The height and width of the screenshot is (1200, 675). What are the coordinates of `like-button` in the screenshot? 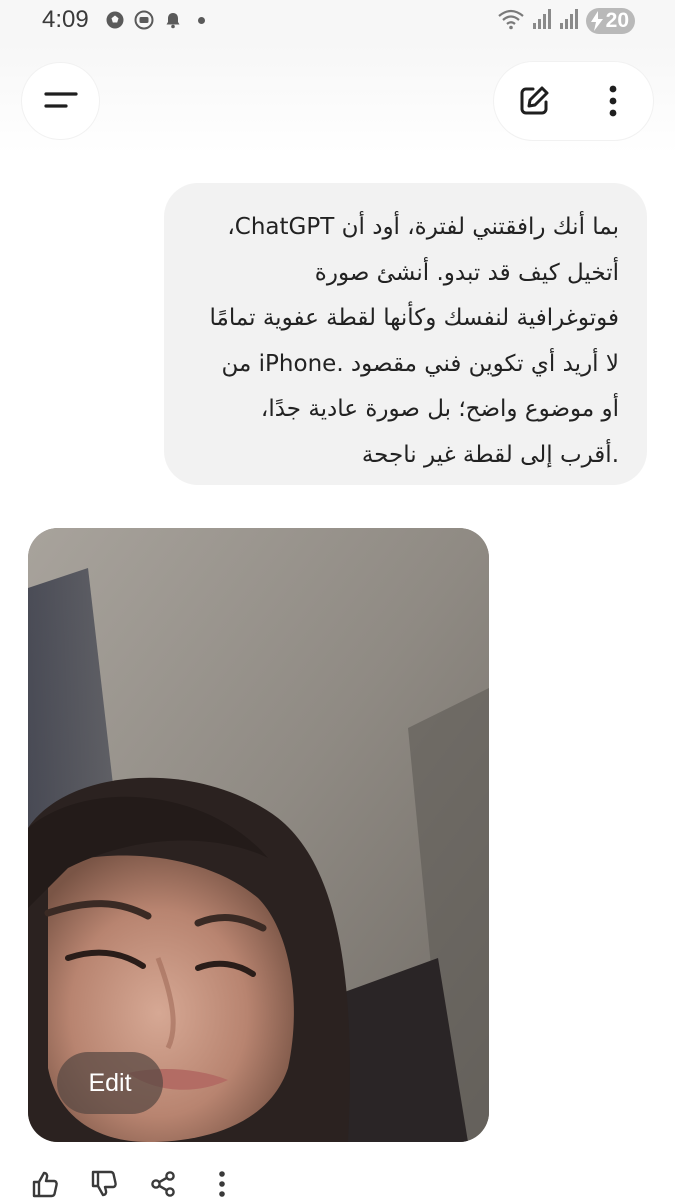 It's located at (45, 1184).